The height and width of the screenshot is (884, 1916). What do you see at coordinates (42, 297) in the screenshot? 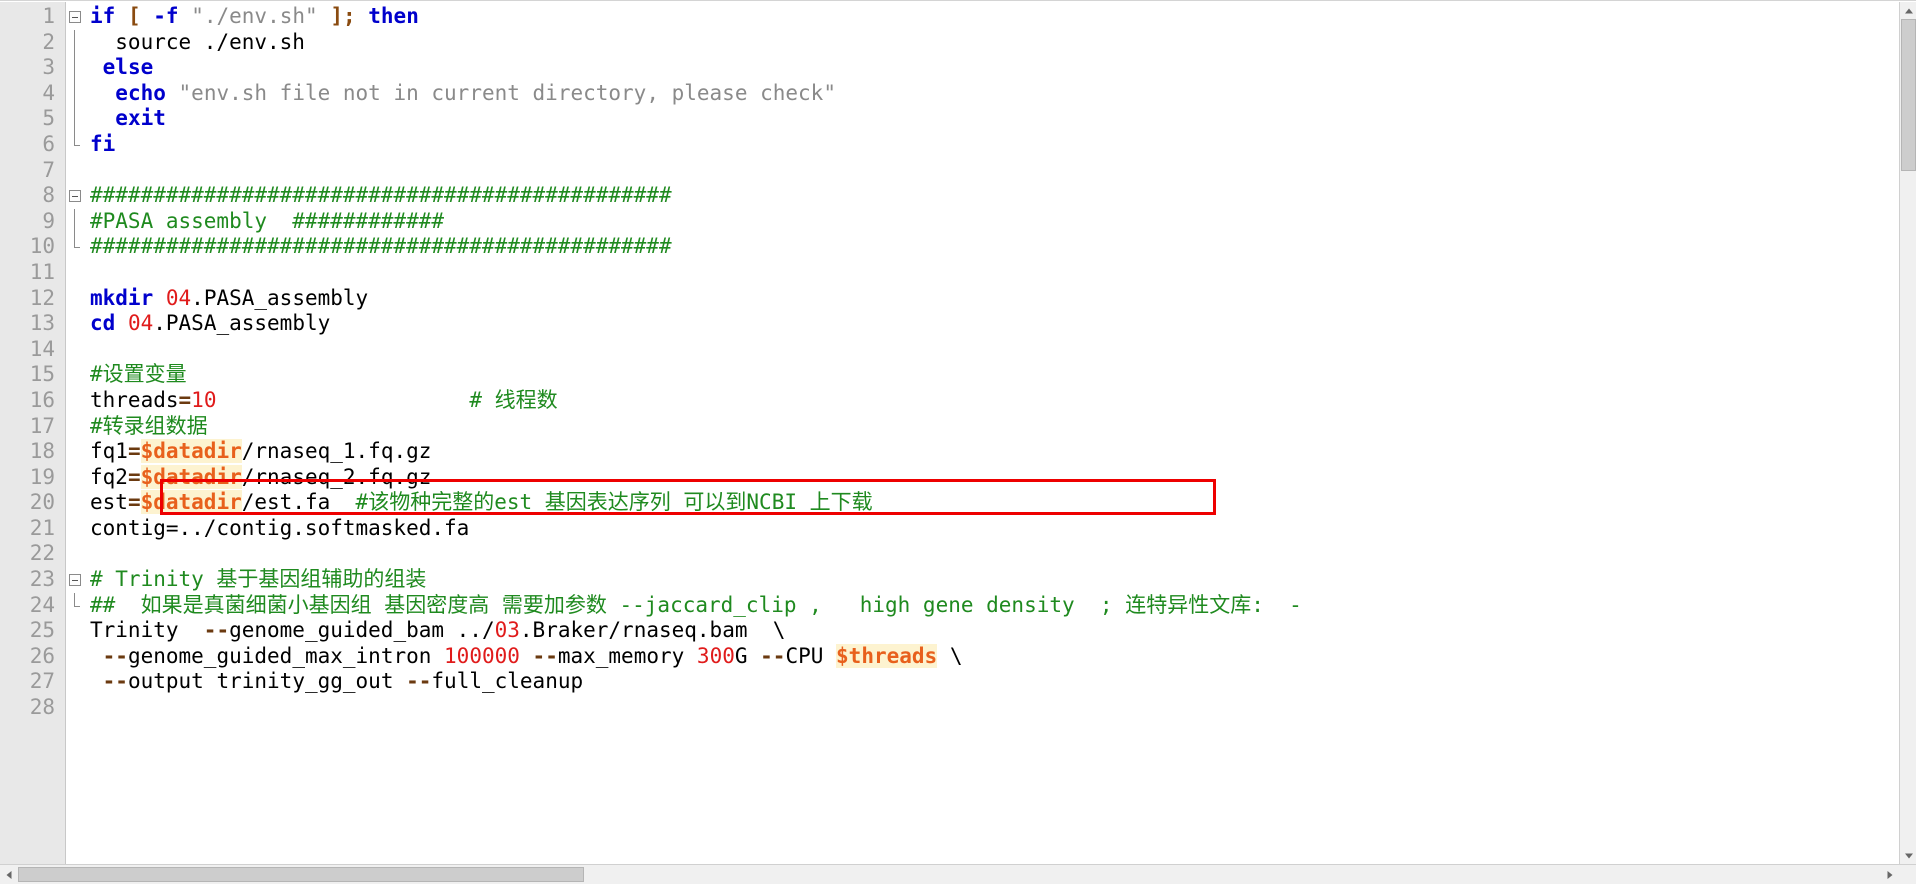
I see `line-number: 12` at bounding box center [42, 297].